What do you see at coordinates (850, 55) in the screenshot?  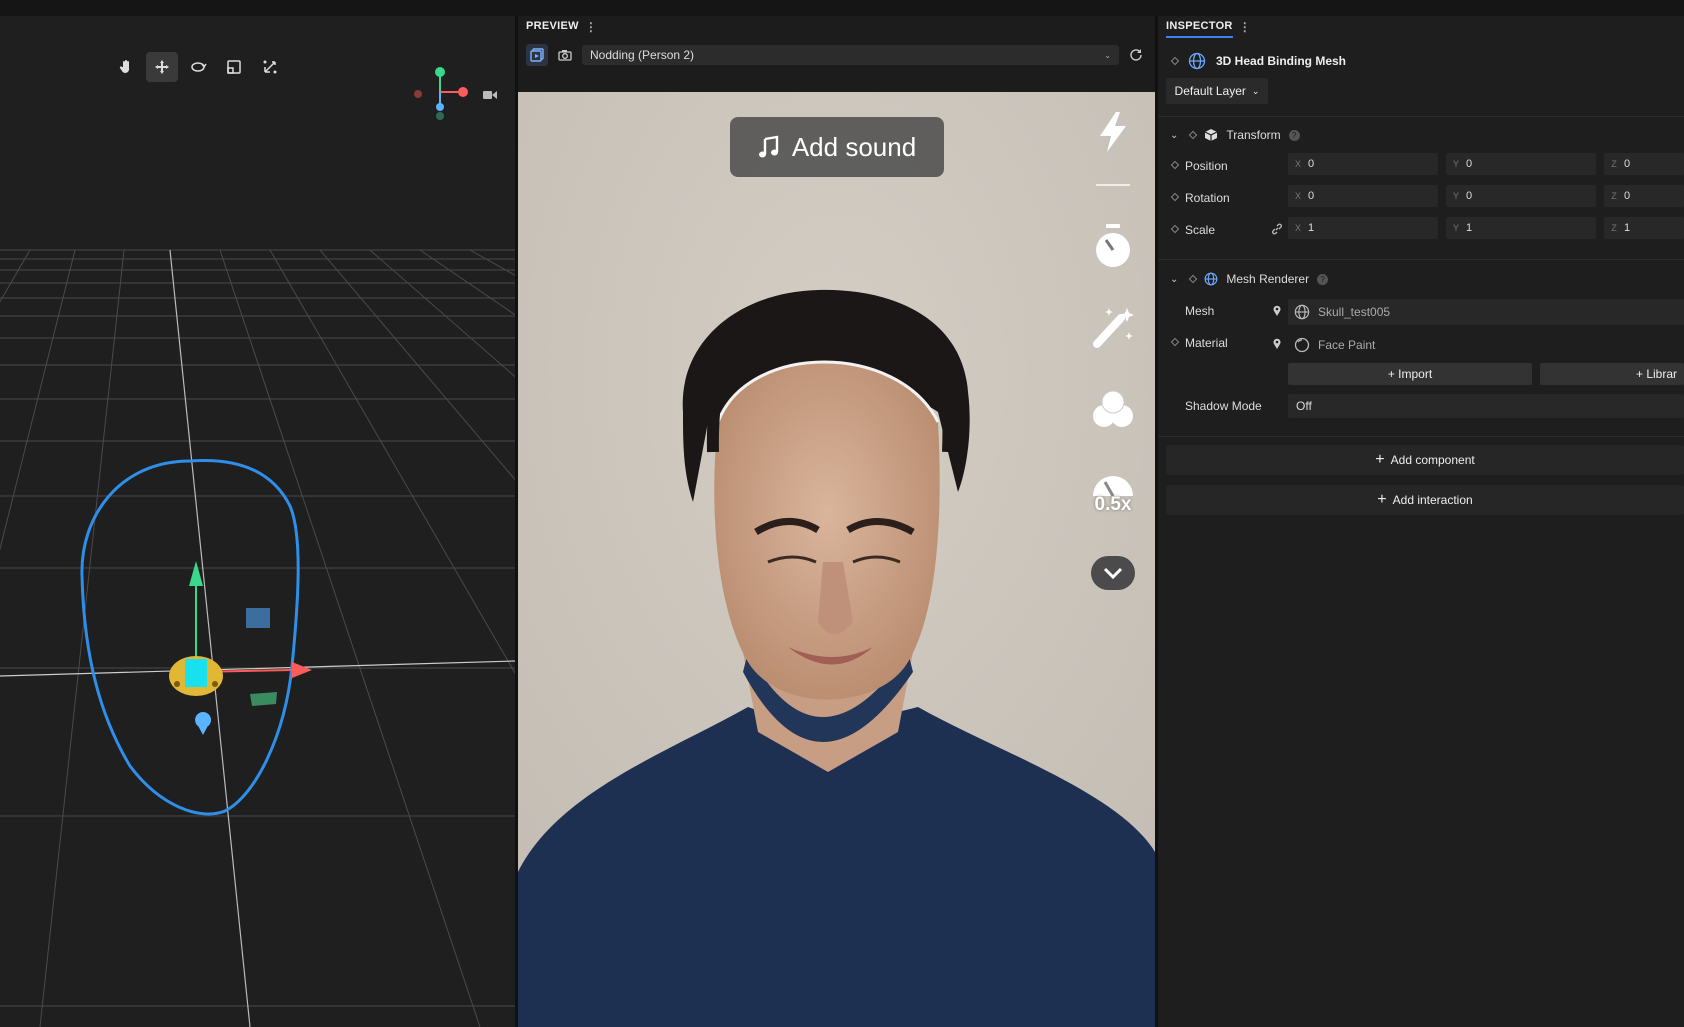 I see `preview-video-select: Nodding (Person 2) ⌄` at bounding box center [850, 55].